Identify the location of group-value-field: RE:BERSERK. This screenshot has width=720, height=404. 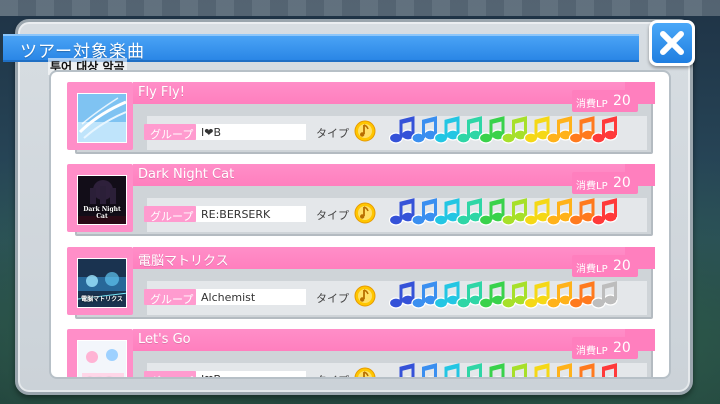
(251, 214).